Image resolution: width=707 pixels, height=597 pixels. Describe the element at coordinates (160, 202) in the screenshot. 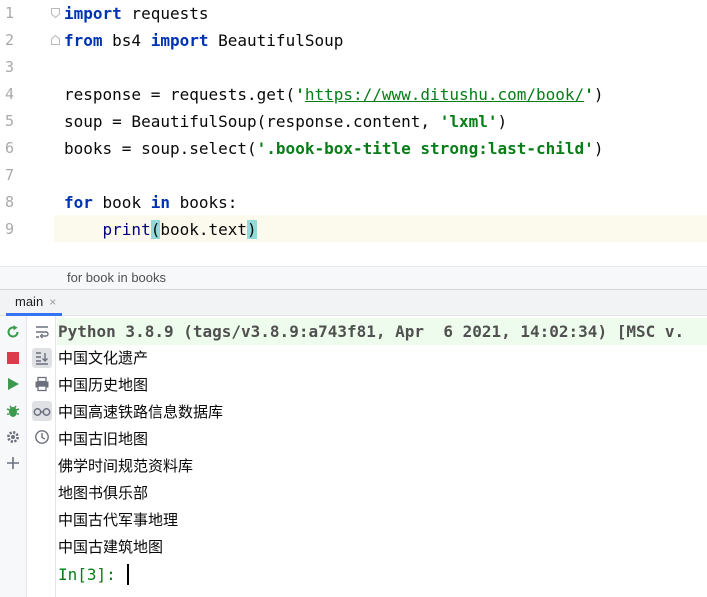

I see `code-token: in` at that location.